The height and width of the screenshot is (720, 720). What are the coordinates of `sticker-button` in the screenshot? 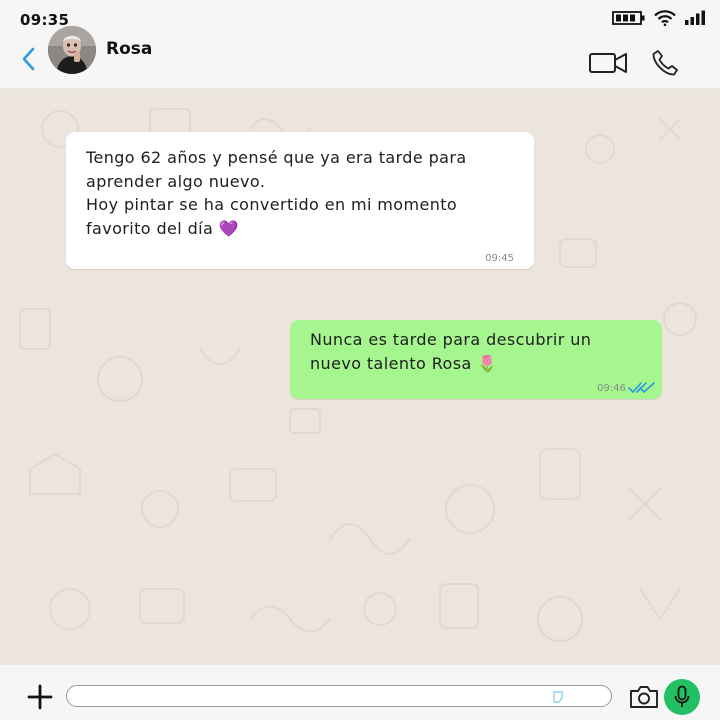 It's located at (558, 696).